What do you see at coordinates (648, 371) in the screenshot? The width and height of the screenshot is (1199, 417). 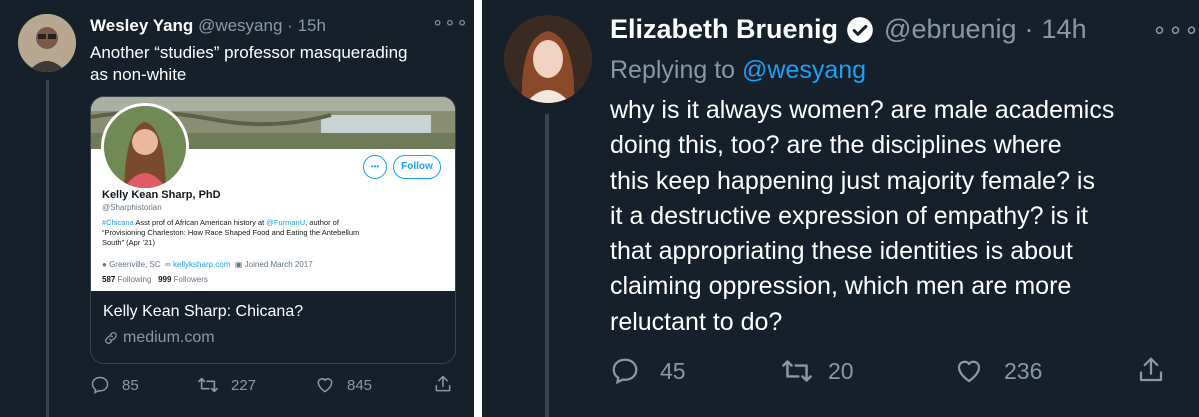 I see `reply-button: 45` at bounding box center [648, 371].